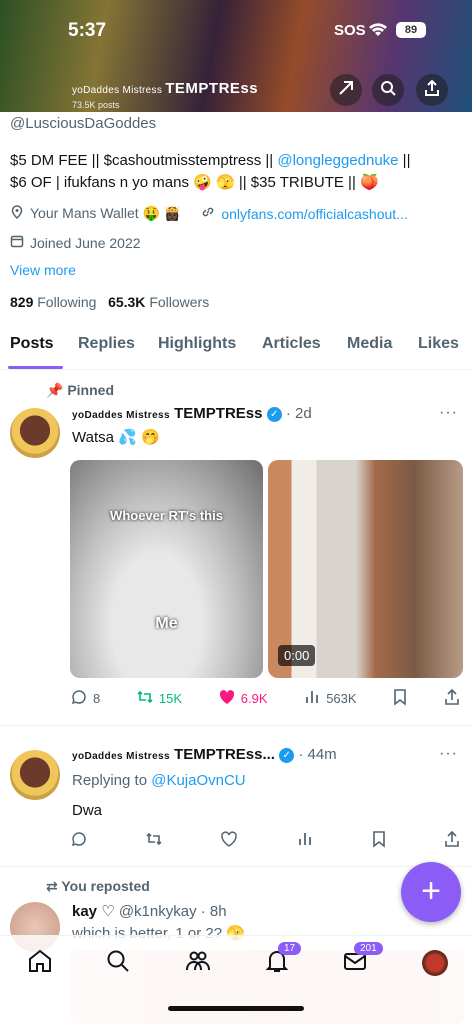 Image resolution: width=472 pixels, height=1024 pixels. What do you see at coordinates (121, 756) in the screenshot?
I see `author-name-prefix: yoDaddes Mistress` at bounding box center [121, 756].